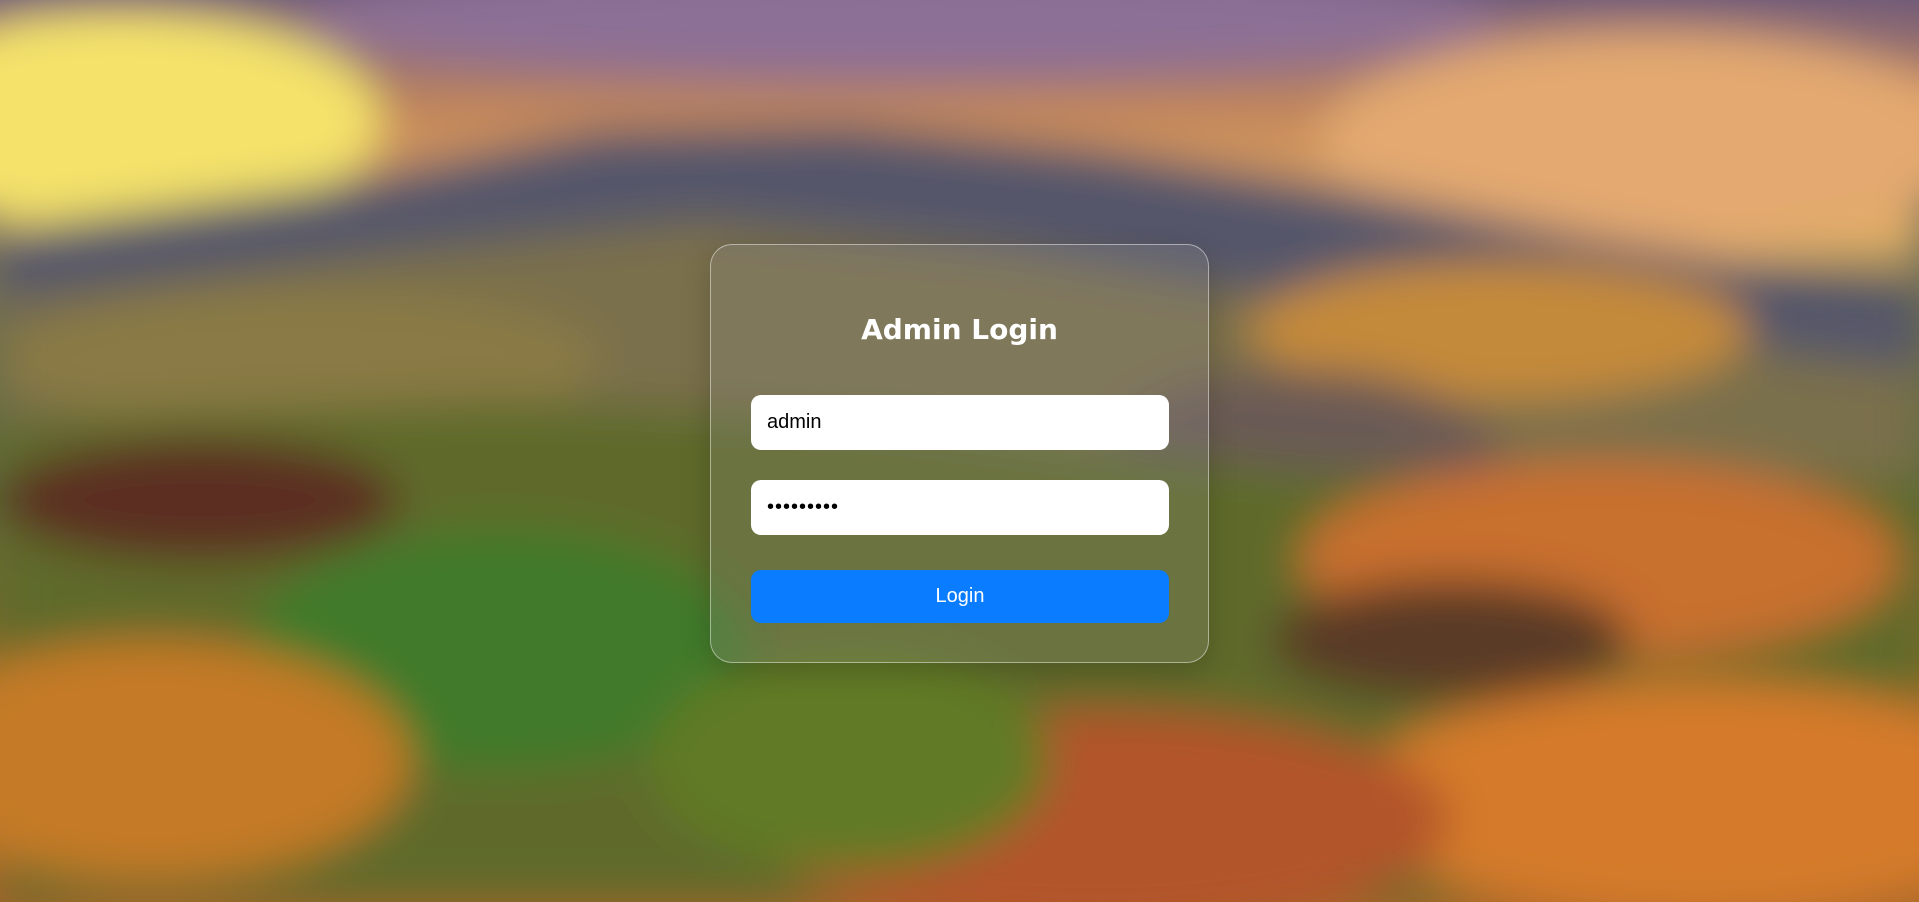  Describe the element at coordinates (960, 596) in the screenshot. I see `login-button: Login` at that location.